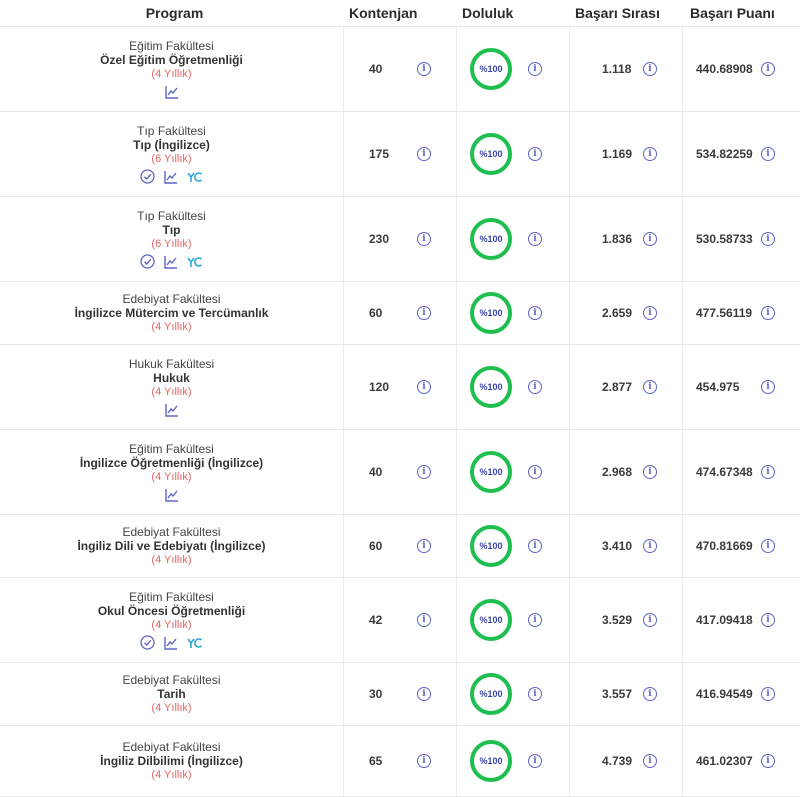 The image size is (800, 797). I want to click on program-name: İngiliz Dili ve Edebiyatı (İngilizce), so click(171, 546).